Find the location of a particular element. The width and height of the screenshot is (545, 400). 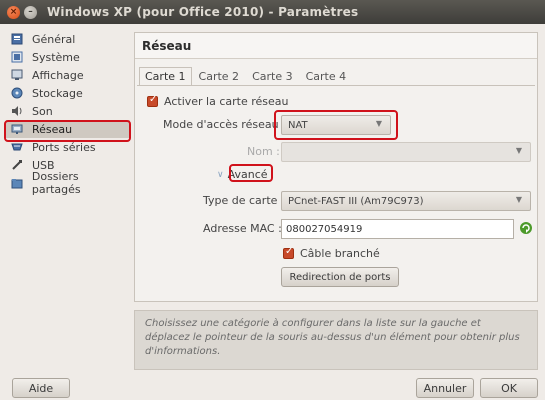

attachment-mode-label: Mode d'accès réseau : is located at coordinates (224, 124).